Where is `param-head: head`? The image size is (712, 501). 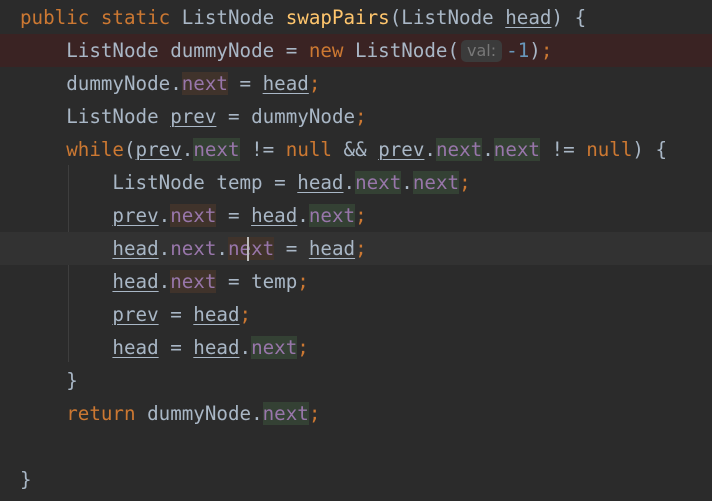 param-head: head is located at coordinates (528, 17).